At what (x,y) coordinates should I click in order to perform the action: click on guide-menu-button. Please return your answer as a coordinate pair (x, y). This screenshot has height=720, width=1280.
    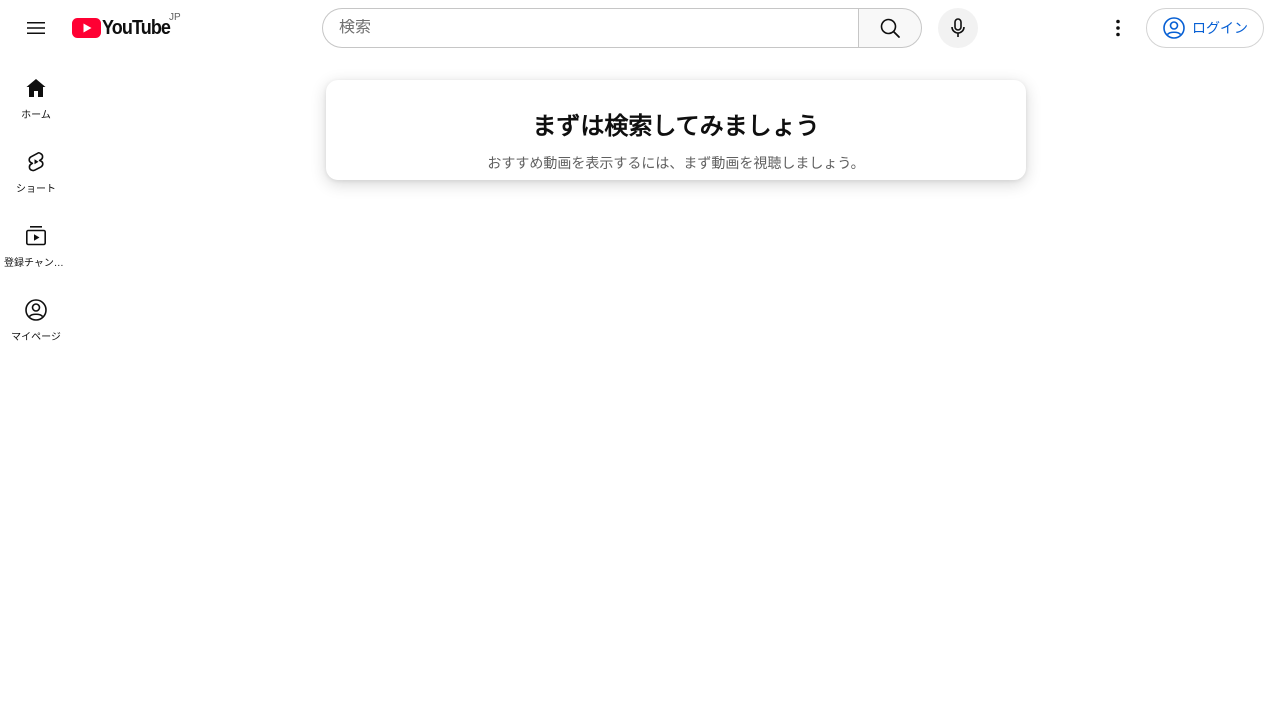
    Looking at the image, I should click on (36, 28).